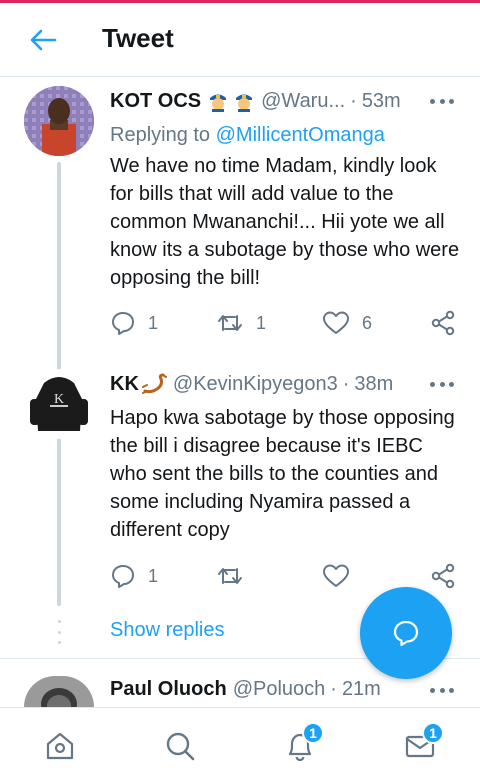 The image size is (480, 781). Describe the element at coordinates (381, 100) in the screenshot. I see `timestamp: 53m` at that location.